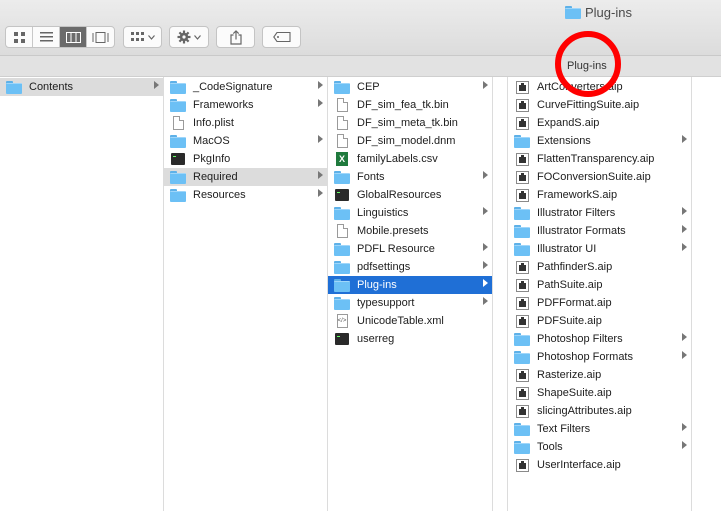  I want to click on row-icon-wrapper: </>, so click(342, 321).